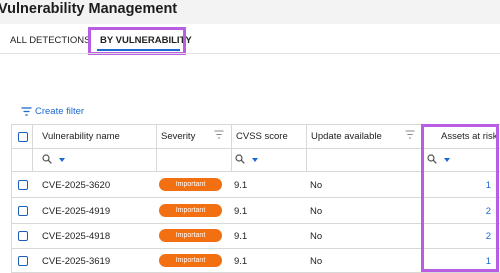 Image resolution: width=500 pixels, height=273 pixels. I want to click on column-header-vulnerability-name: Vulnerability name, so click(81, 136).